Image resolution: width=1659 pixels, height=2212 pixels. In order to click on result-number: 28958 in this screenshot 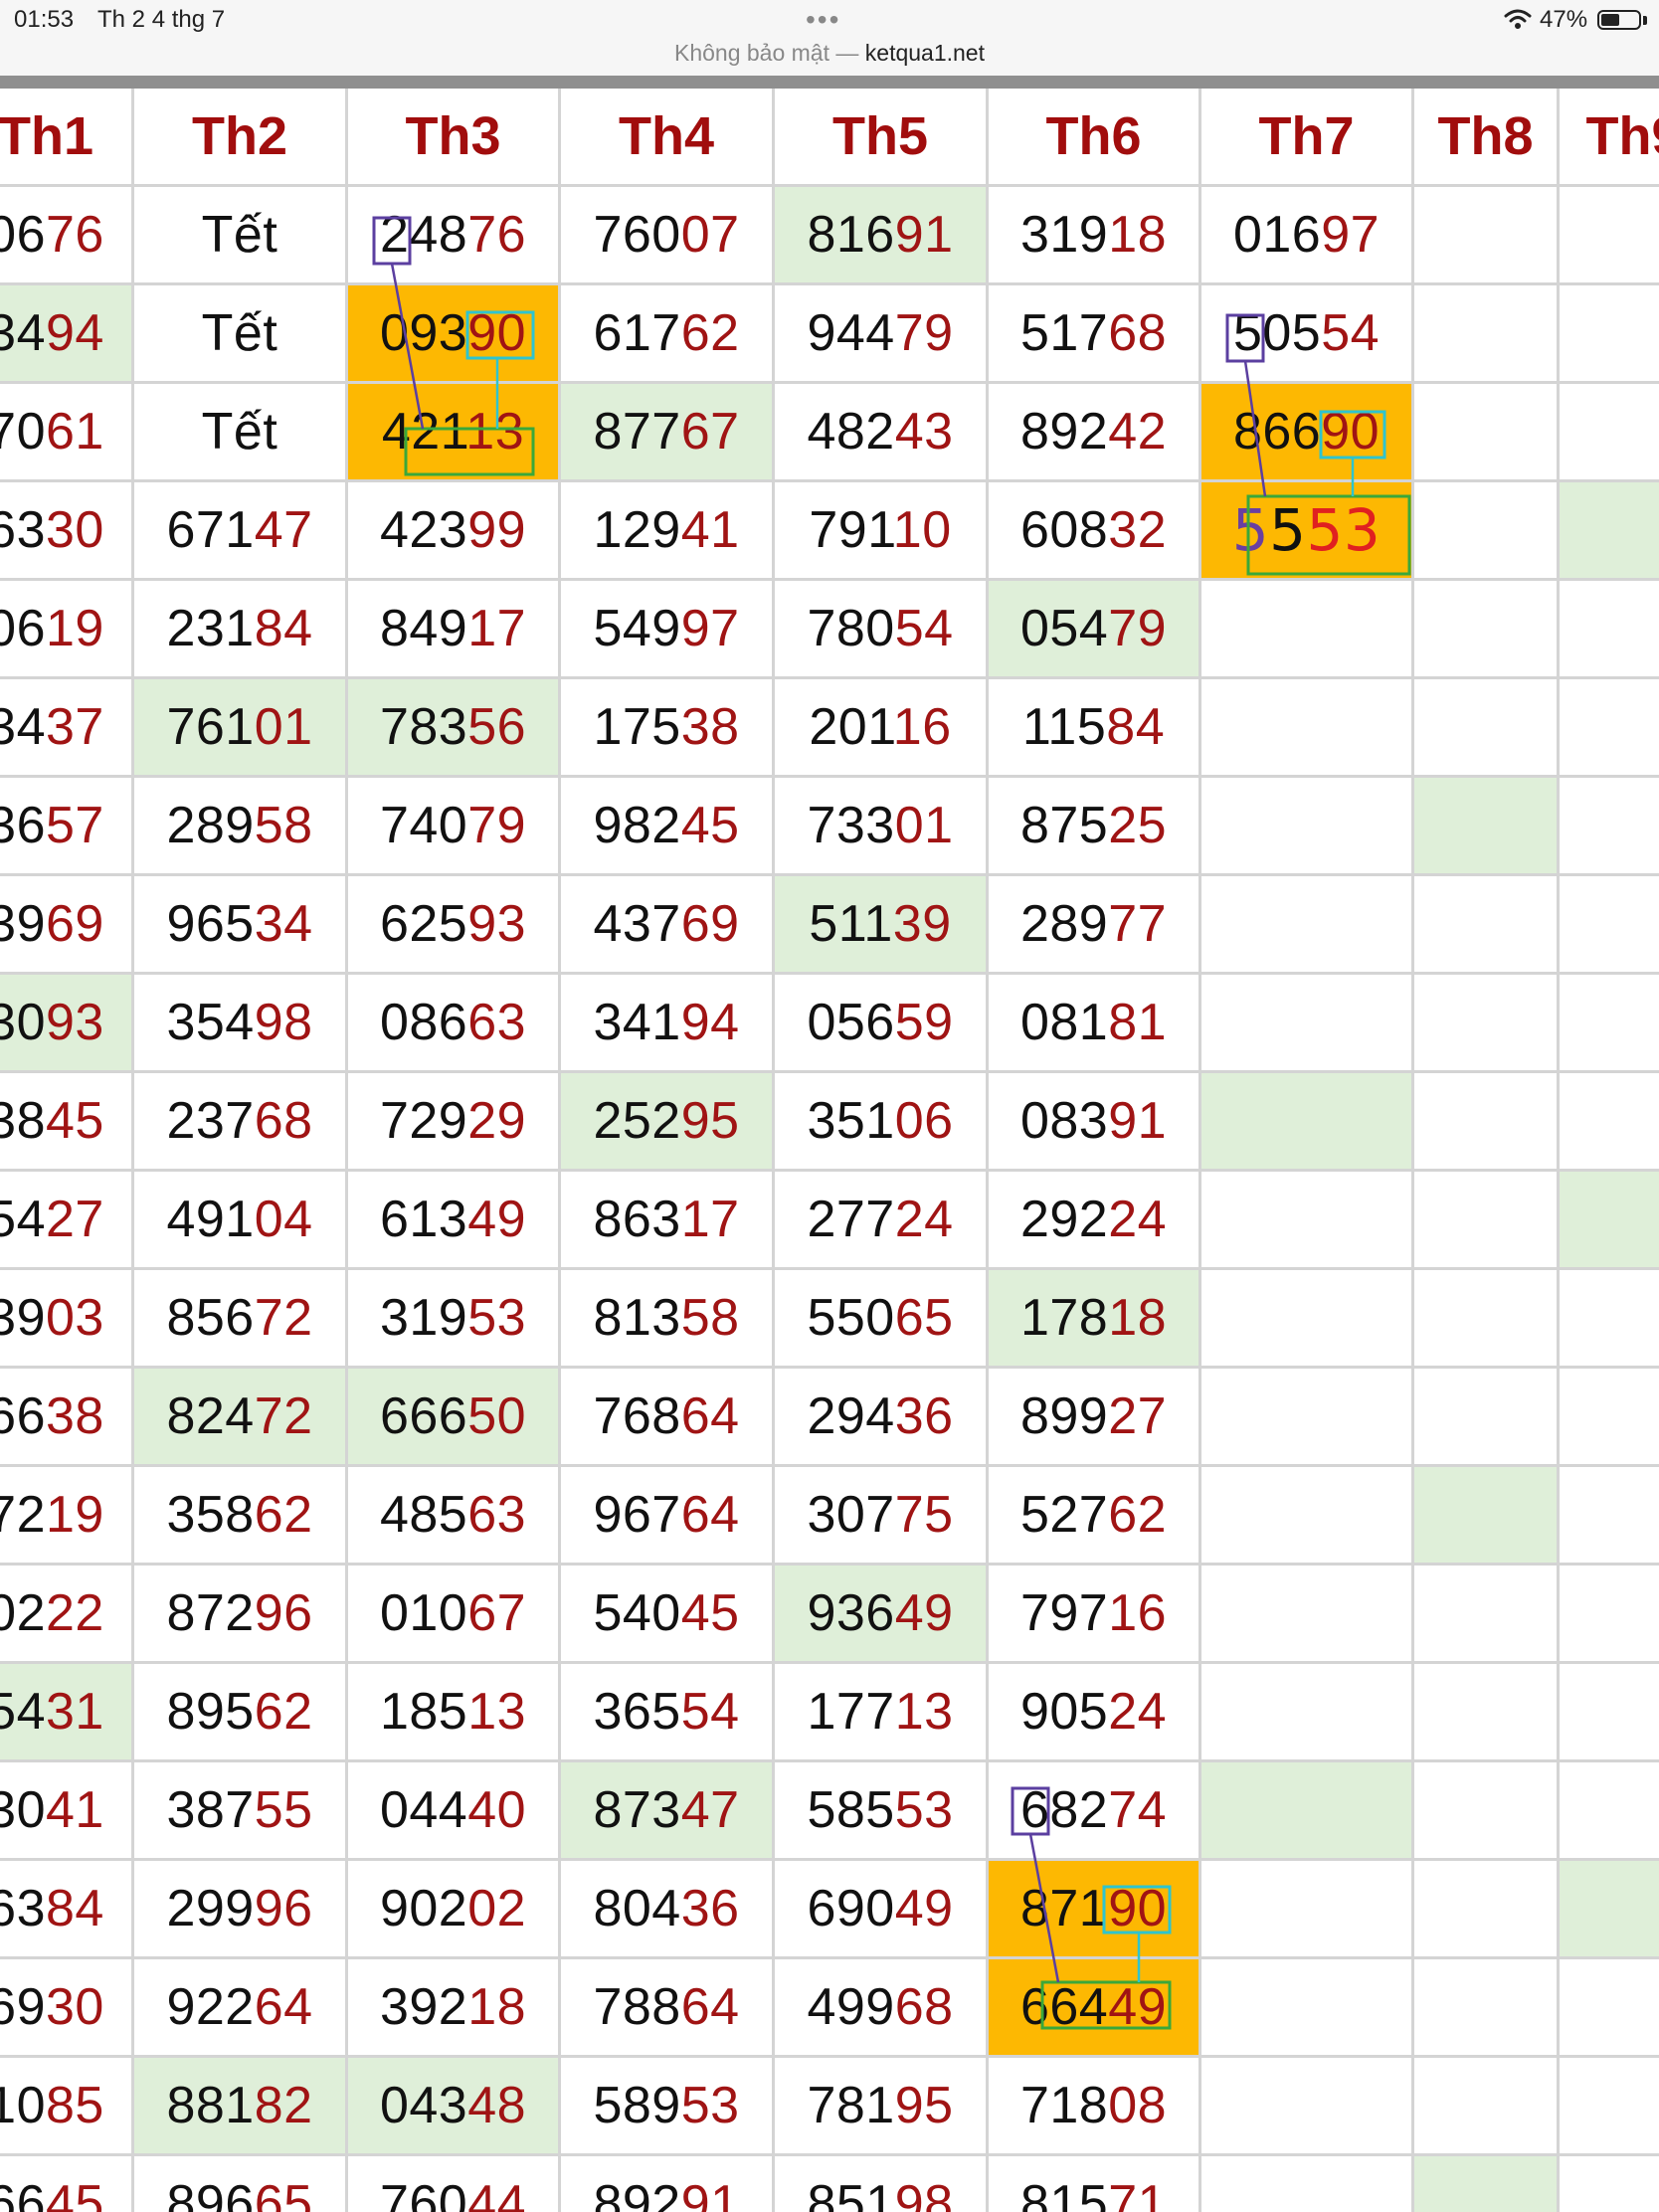, I will do `click(239, 825)`.